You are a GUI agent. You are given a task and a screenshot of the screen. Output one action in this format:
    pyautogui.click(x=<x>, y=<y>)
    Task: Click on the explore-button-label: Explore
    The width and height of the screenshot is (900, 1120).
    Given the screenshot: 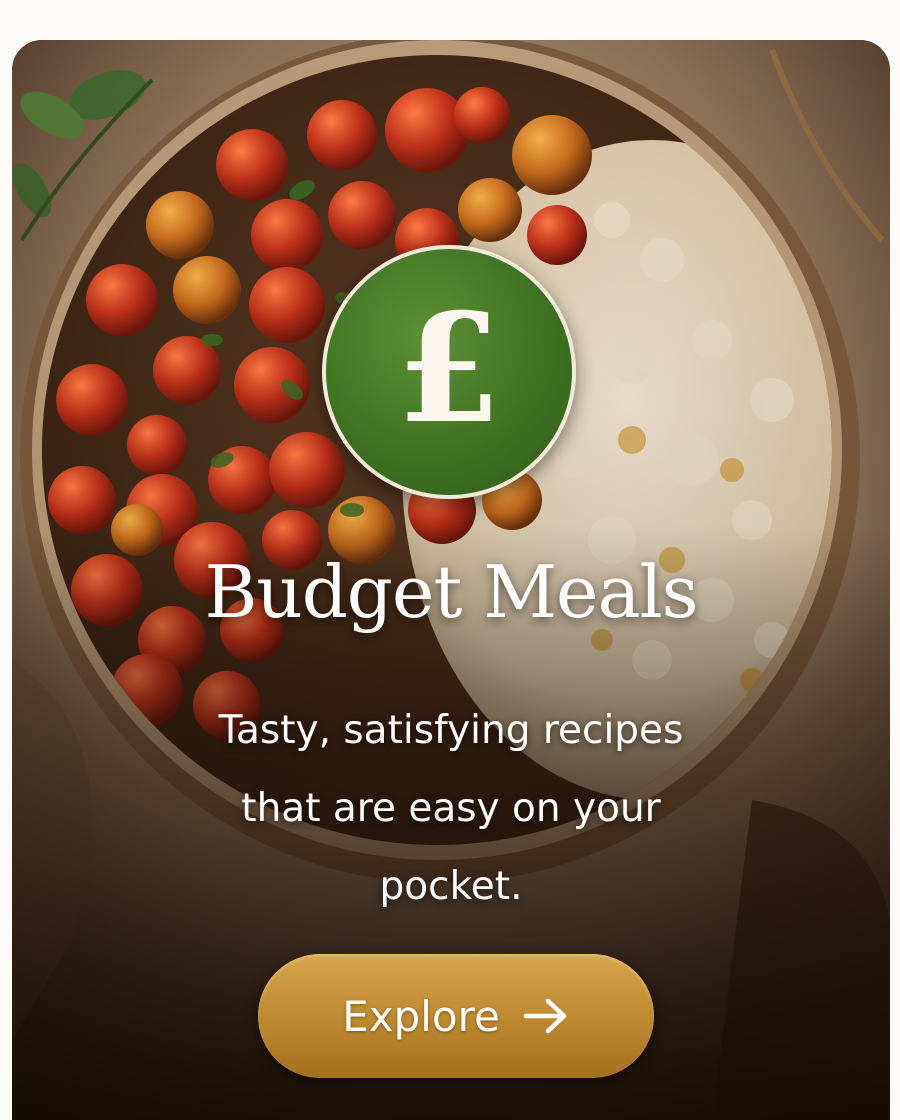 What is the action you would take?
    pyautogui.click(x=421, y=1016)
    